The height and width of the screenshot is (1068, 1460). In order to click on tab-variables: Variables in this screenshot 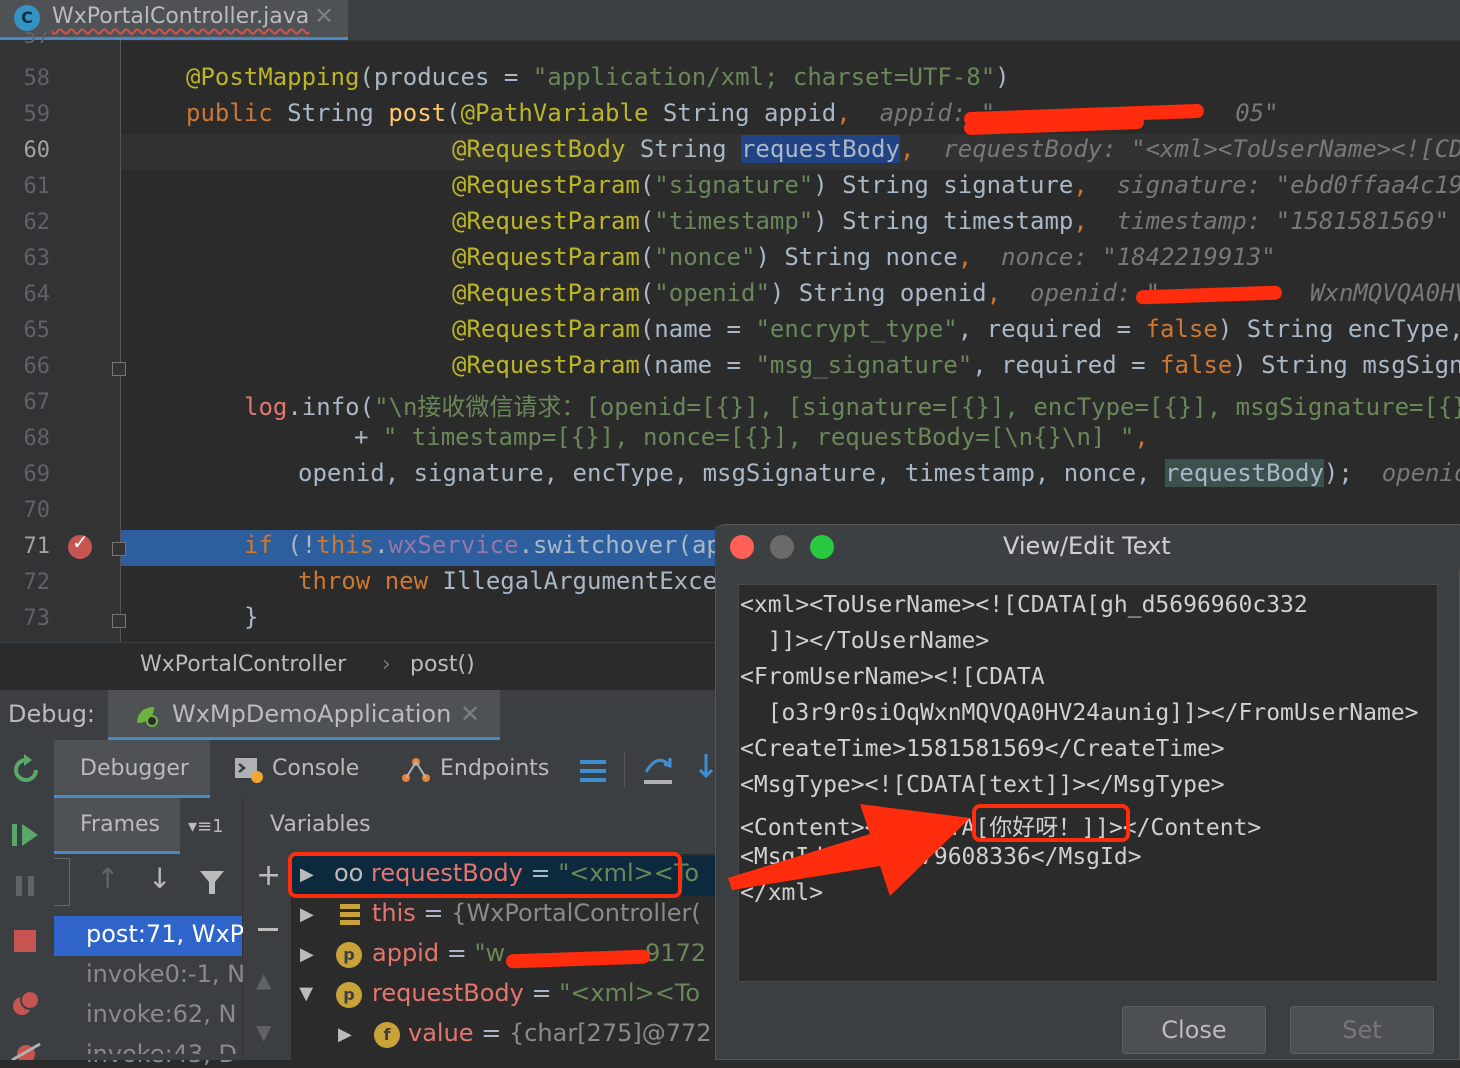, I will do `click(320, 824)`.